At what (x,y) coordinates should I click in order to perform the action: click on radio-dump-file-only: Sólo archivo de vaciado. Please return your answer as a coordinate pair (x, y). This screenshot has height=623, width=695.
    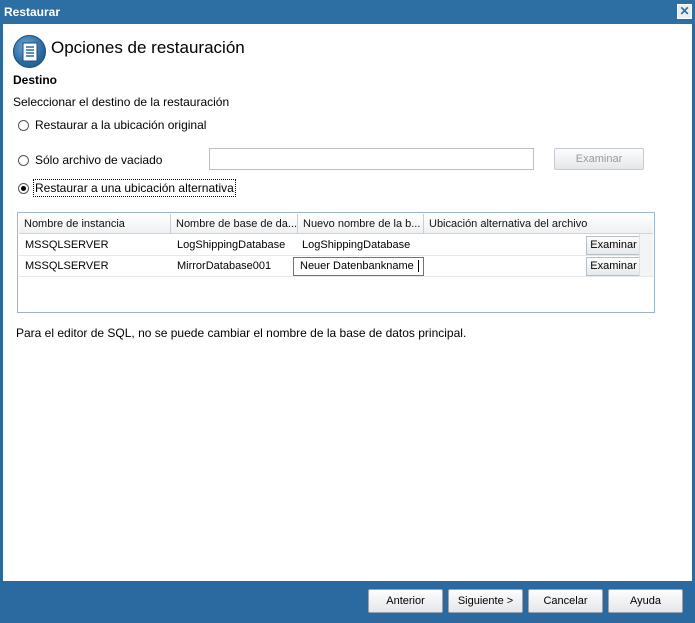
    Looking at the image, I should click on (90, 160).